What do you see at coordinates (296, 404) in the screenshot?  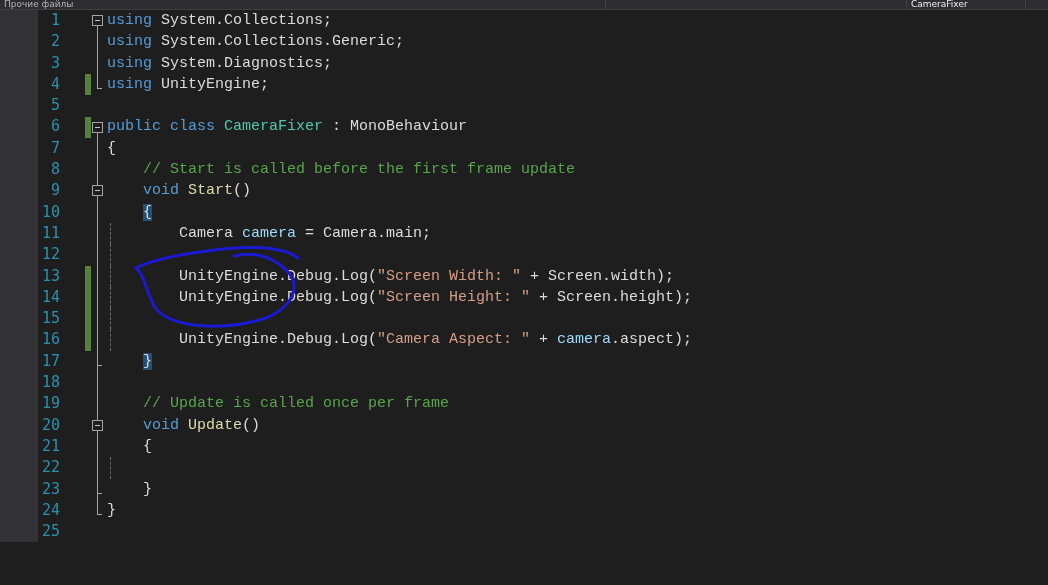 I see `code-line: // Update is called once per frame` at bounding box center [296, 404].